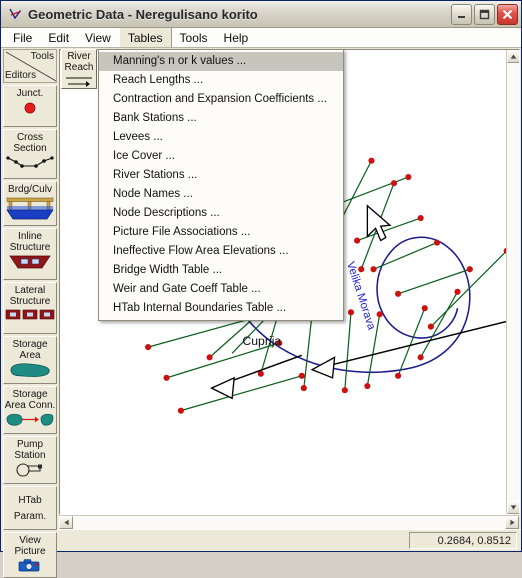  I want to click on menu-help: Help, so click(236, 37).